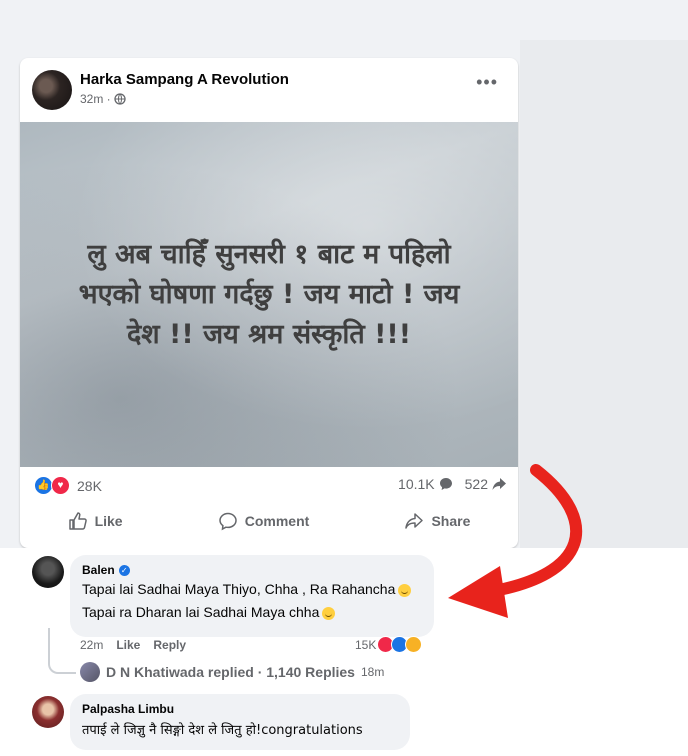 This screenshot has height=756, width=688. I want to click on commenter-name-text: Balen, so click(98, 570).